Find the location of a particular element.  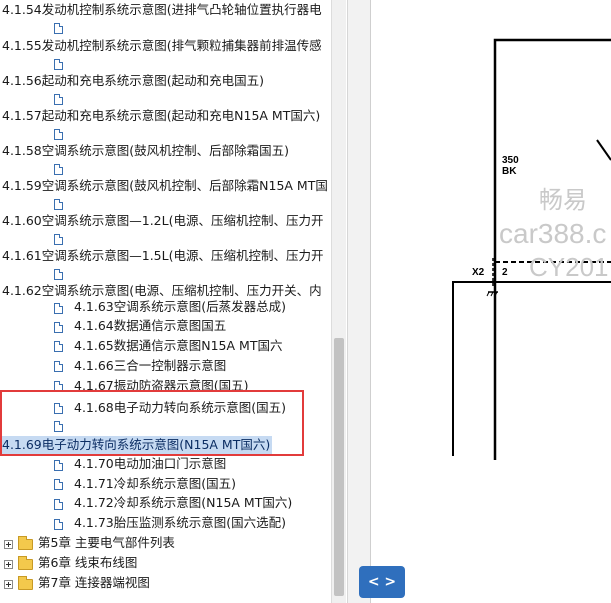

watermark-text: CY201 is located at coordinates (569, 267).